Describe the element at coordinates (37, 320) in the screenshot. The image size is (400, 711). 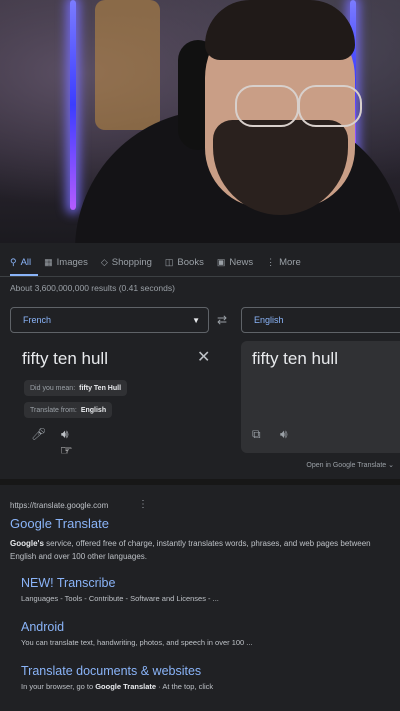
I see `source-language-label: French` at that location.